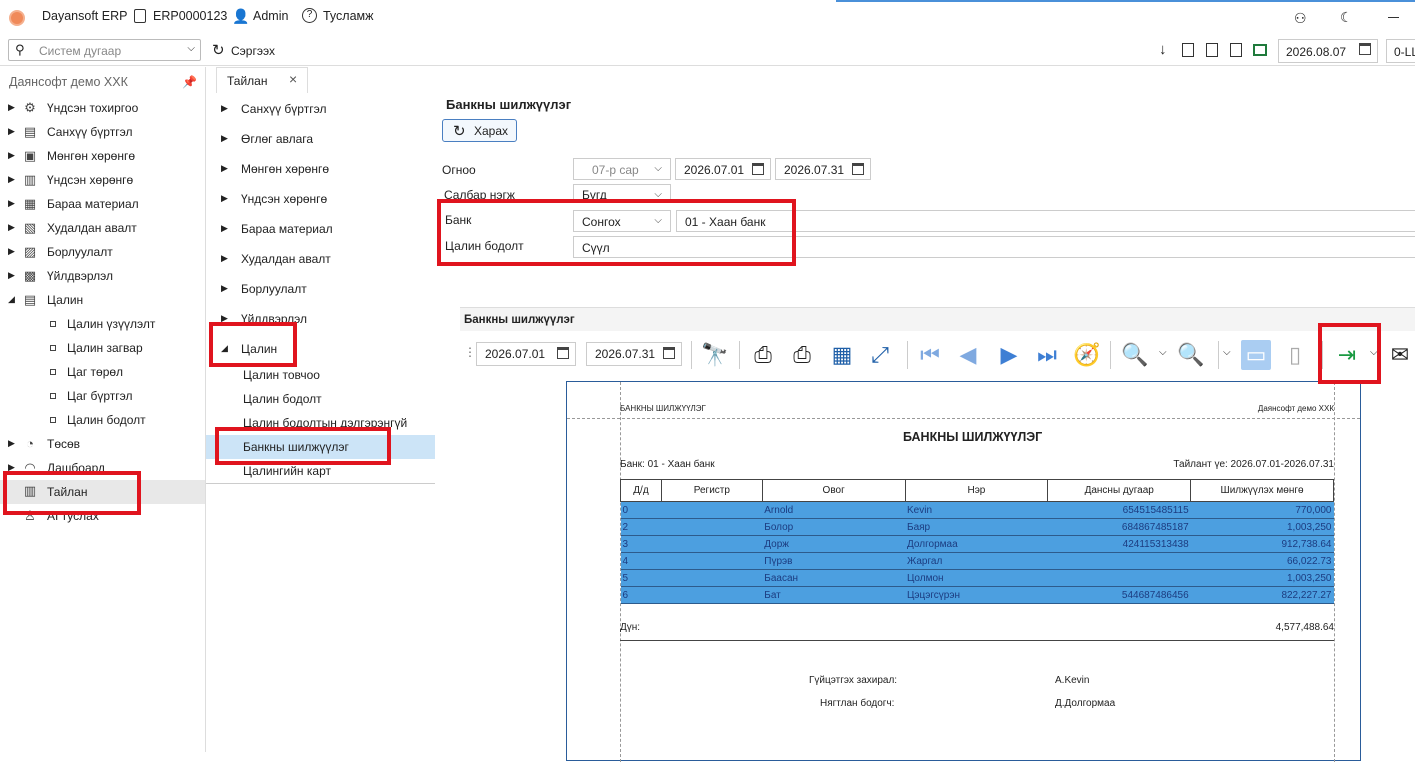 This screenshot has height=762, width=1415. What do you see at coordinates (320, 139) in the screenshot?
I see `tree-item: ▶ Өглөг авлага` at bounding box center [320, 139].